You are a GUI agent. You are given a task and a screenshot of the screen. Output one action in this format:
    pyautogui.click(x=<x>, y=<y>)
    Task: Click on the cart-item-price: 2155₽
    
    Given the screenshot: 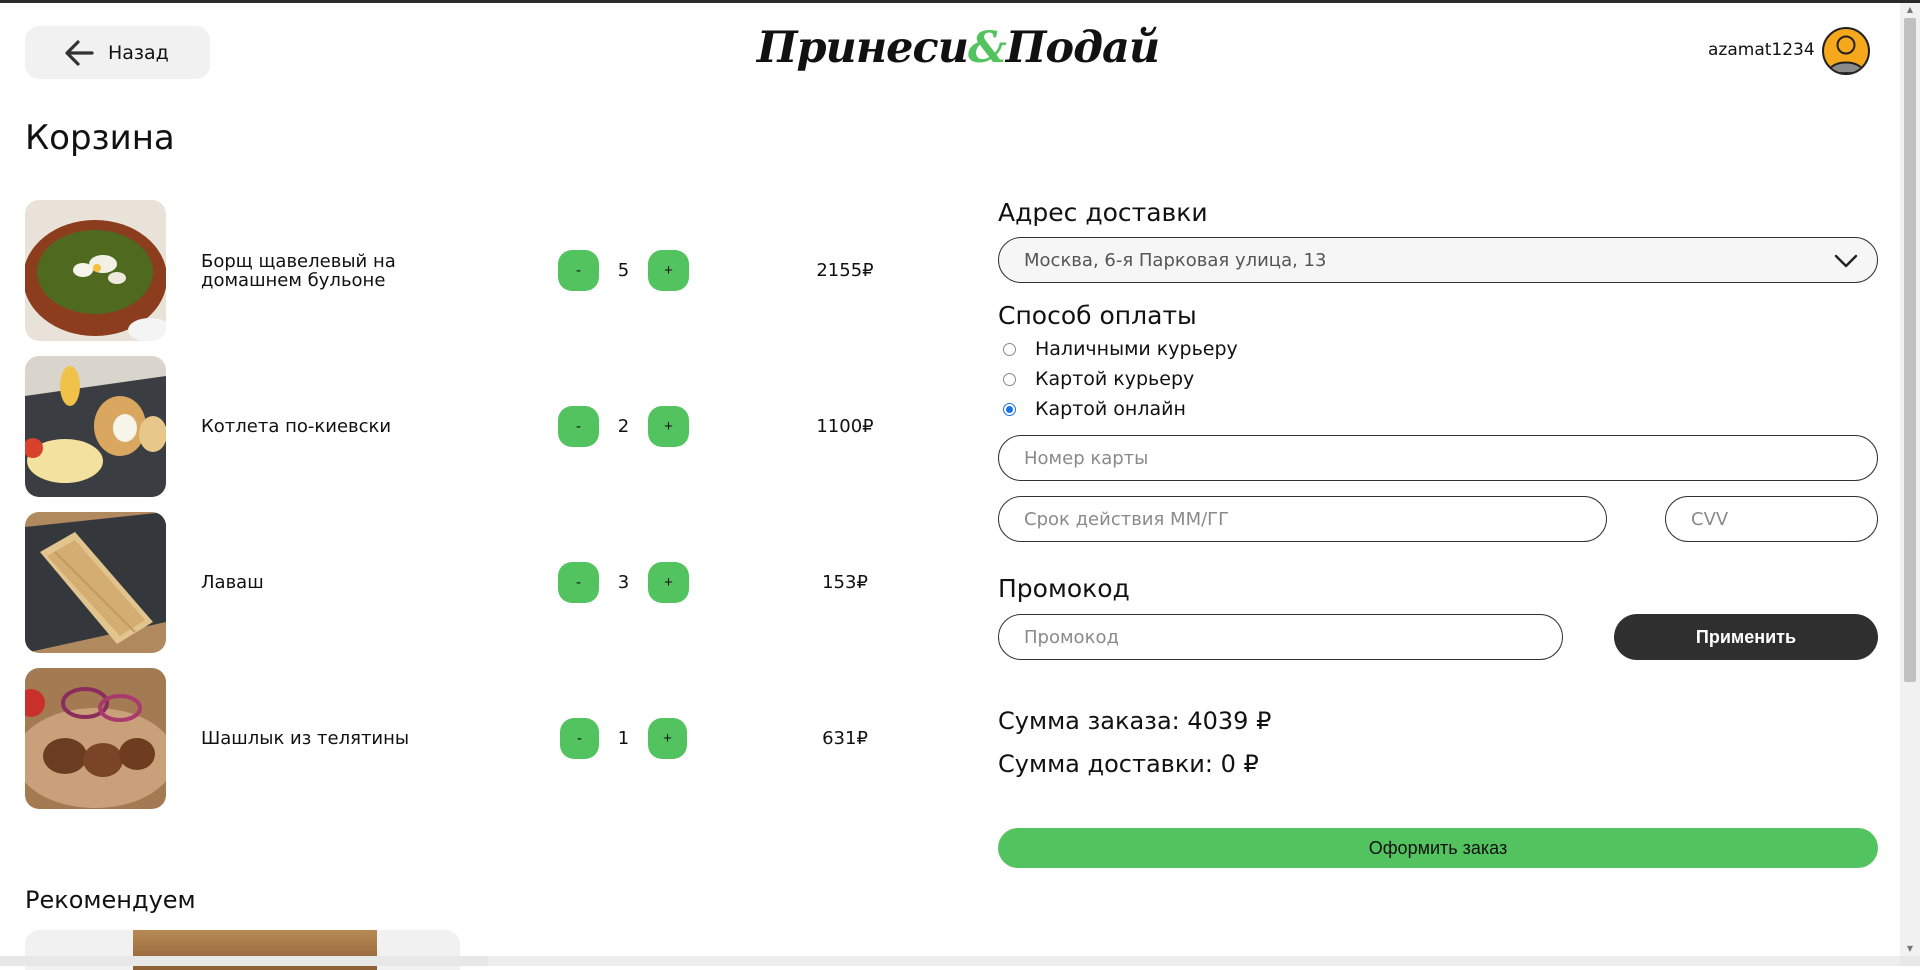 What is the action you would take?
    pyautogui.click(x=845, y=270)
    